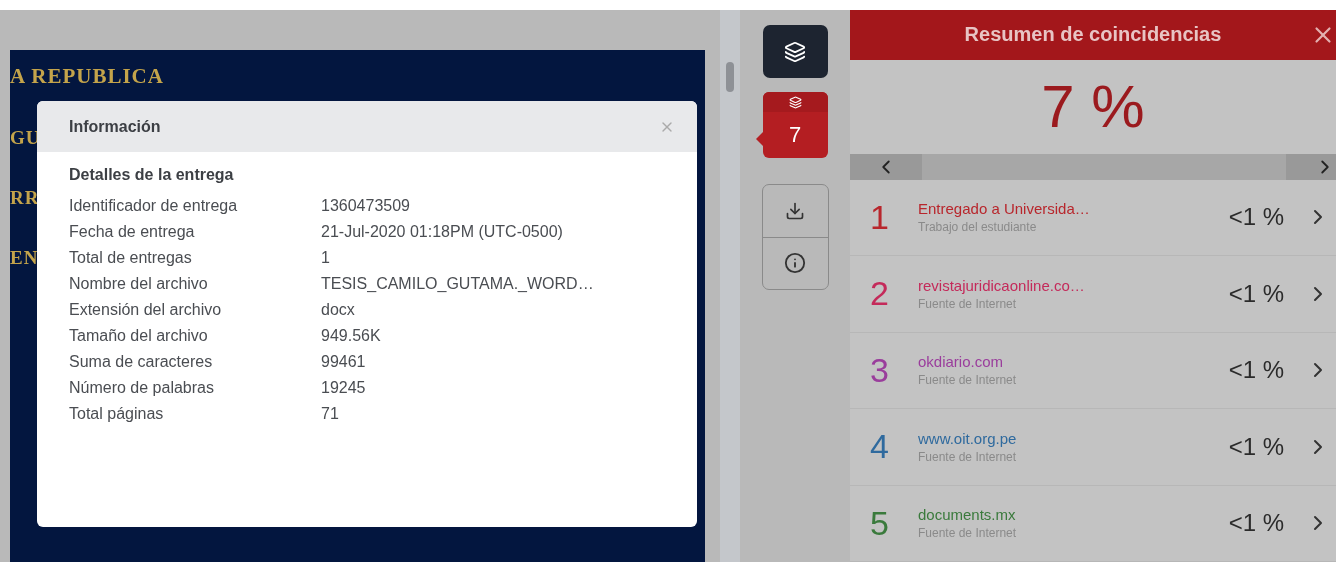 The height and width of the screenshot is (562, 1336). I want to click on field-label: Nombre del archivo, so click(139, 284).